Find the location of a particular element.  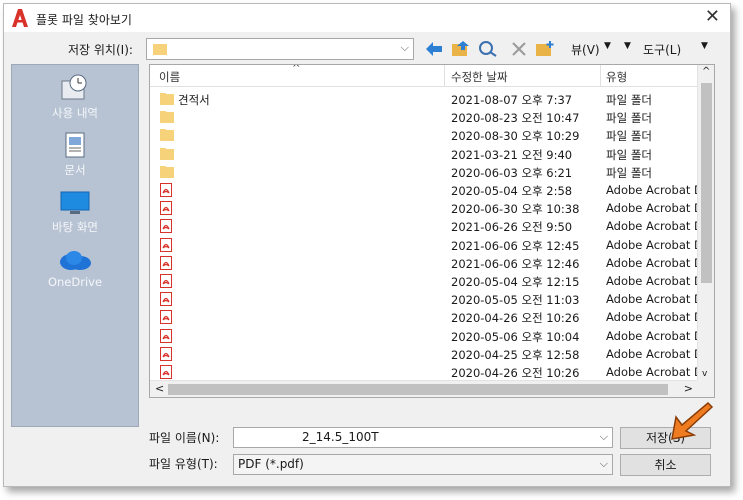

tools-menu: 도구(L) is located at coordinates (662, 49).